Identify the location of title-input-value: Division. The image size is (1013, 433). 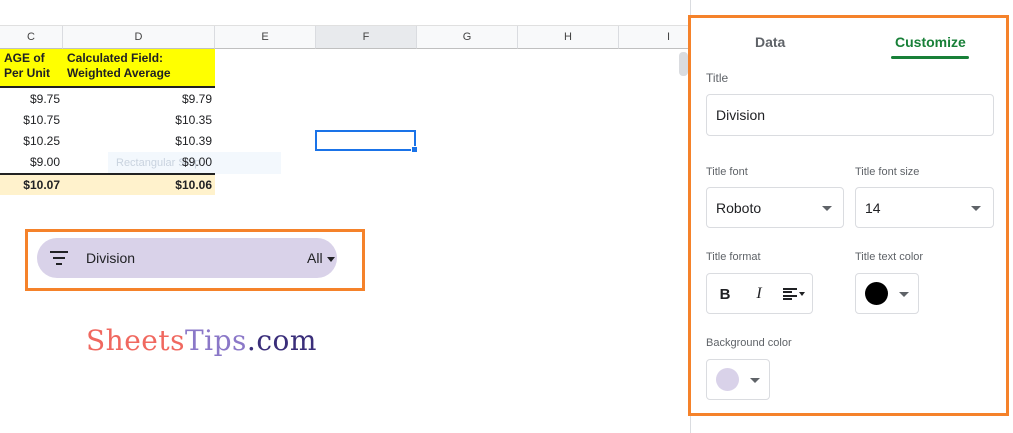
(741, 115).